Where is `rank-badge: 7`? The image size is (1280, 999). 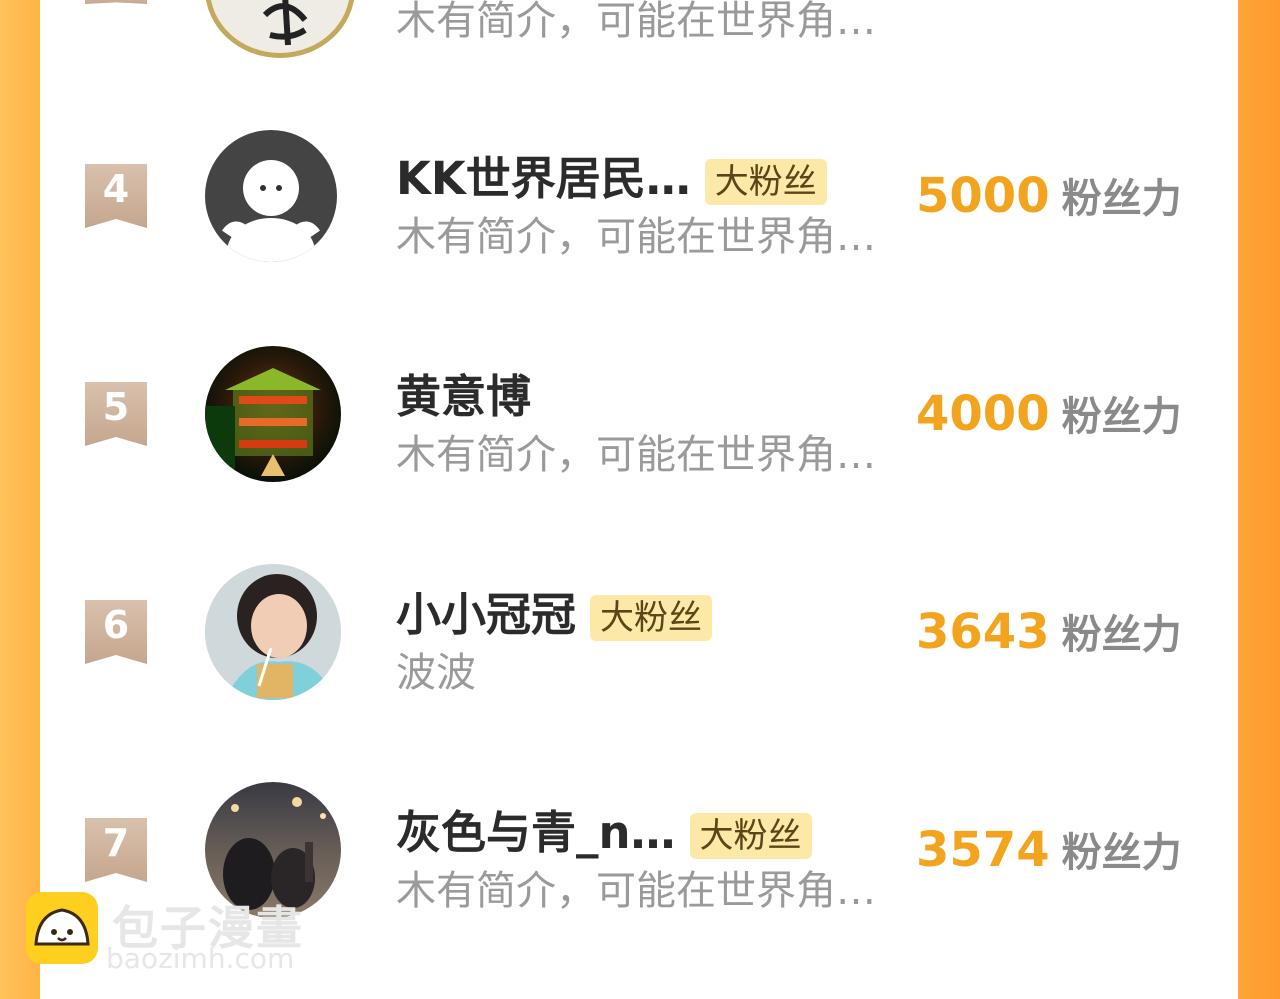 rank-badge: 7 is located at coordinates (116, 850).